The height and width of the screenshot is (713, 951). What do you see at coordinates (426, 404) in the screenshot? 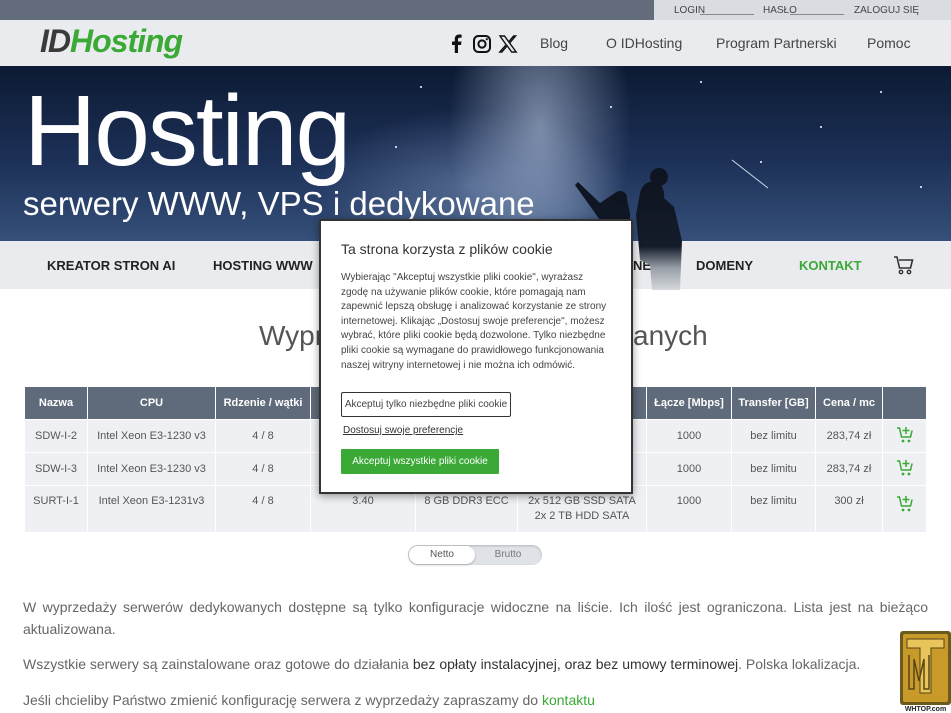
I see `accept-necessary-button: Akceptuj tylko niezbędne pliki cookie` at bounding box center [426, 404].